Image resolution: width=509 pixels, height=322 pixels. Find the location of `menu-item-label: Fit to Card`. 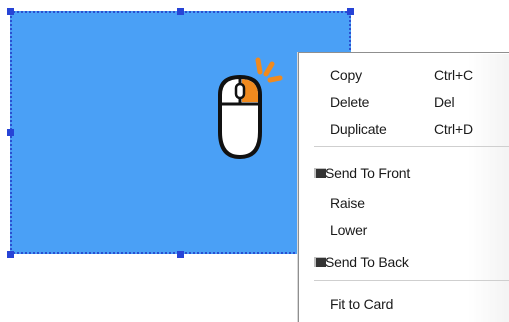

menu-item-label: Fit to Card is located at coordinates (362, 304).